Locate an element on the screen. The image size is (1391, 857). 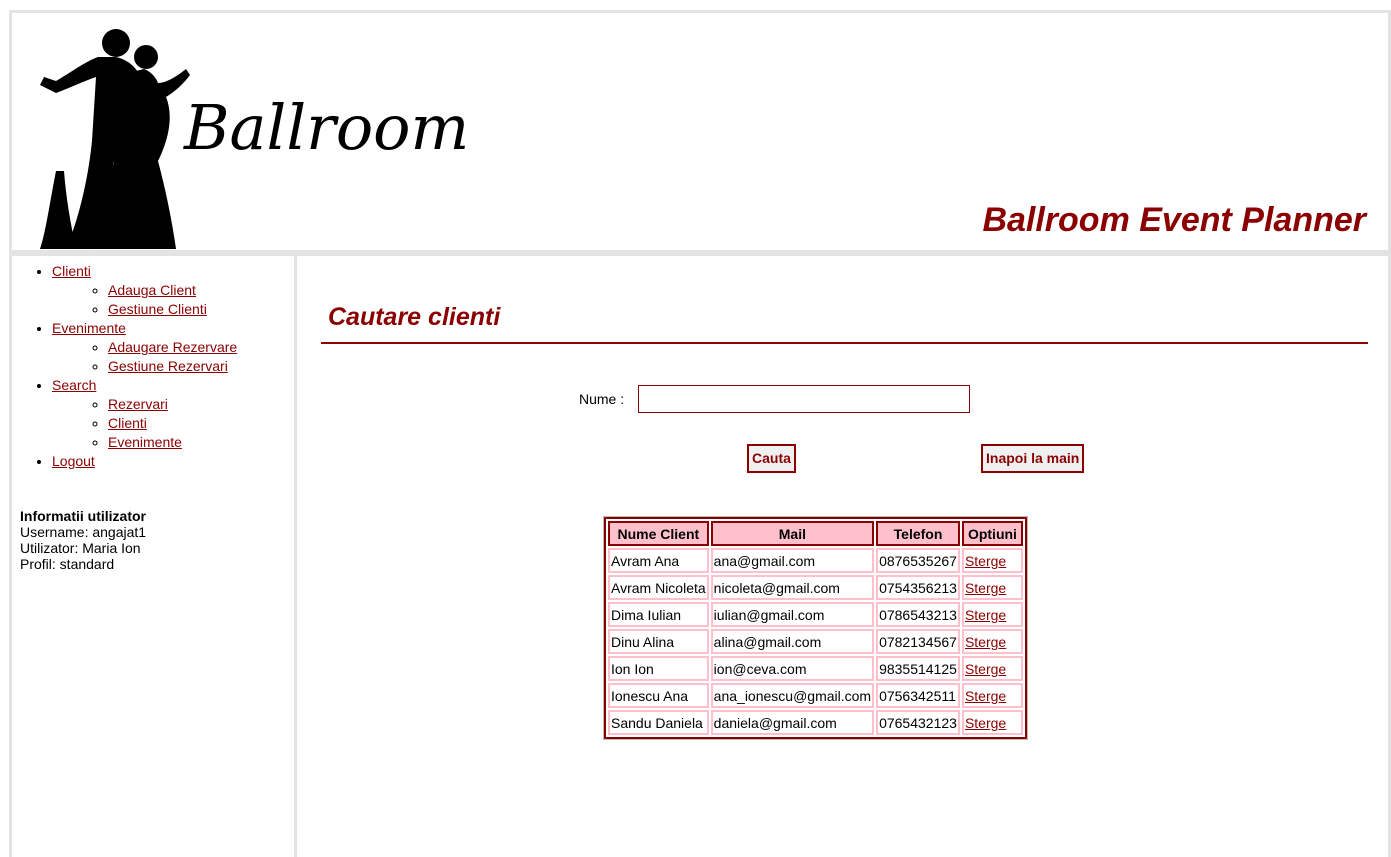
nav-group-clienti: Clienti Adauga Client Gestiune Clienti is located at coordinates (144, 290).